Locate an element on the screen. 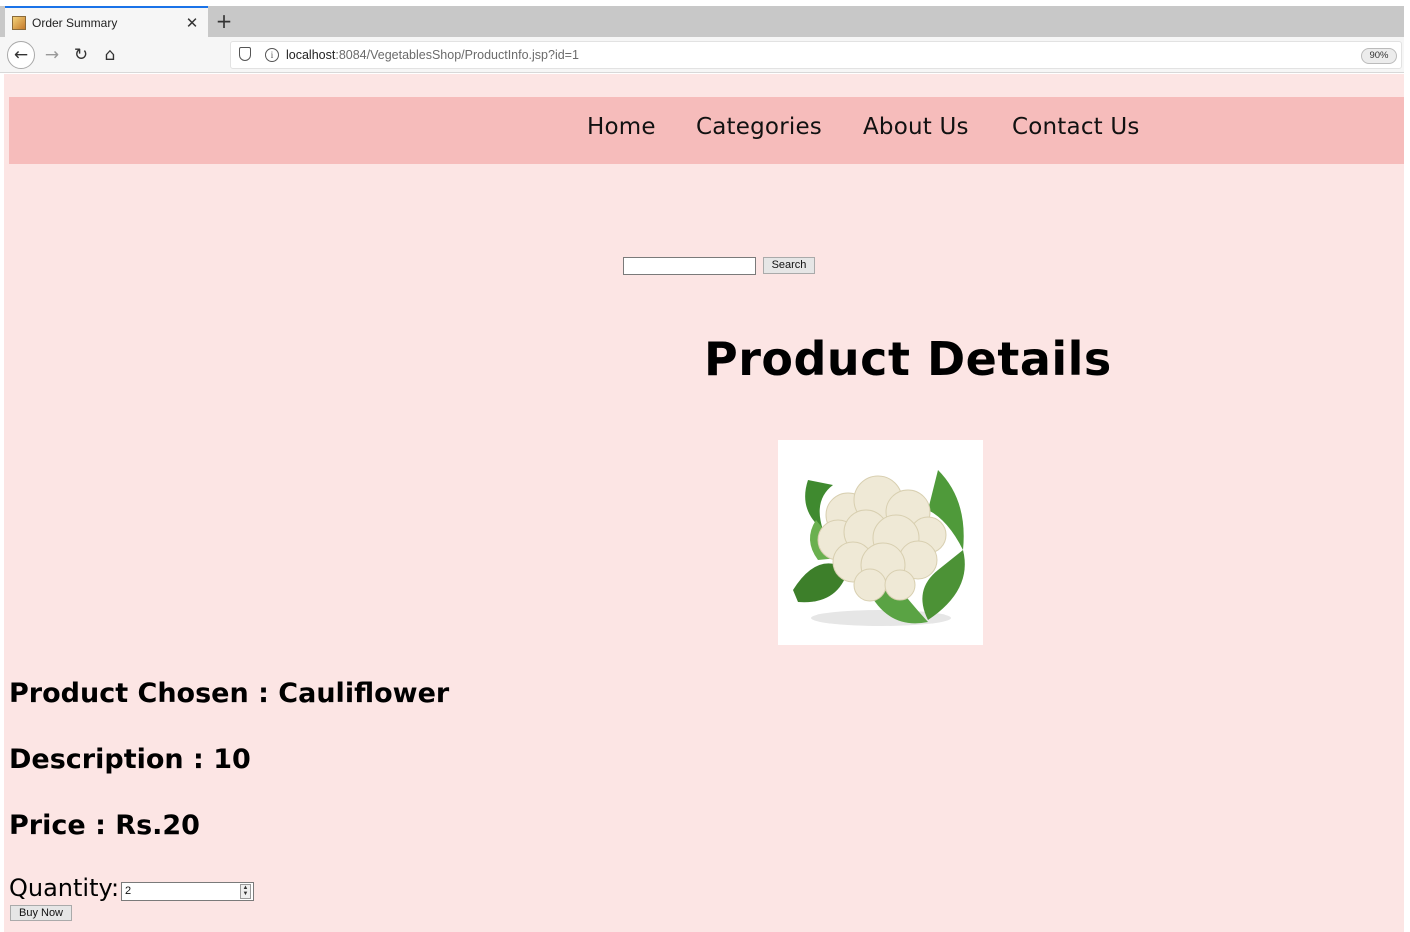 The height and width of the screenshot is (932, 1410). quantity-value: 2 is located at coordinates (128, 891).